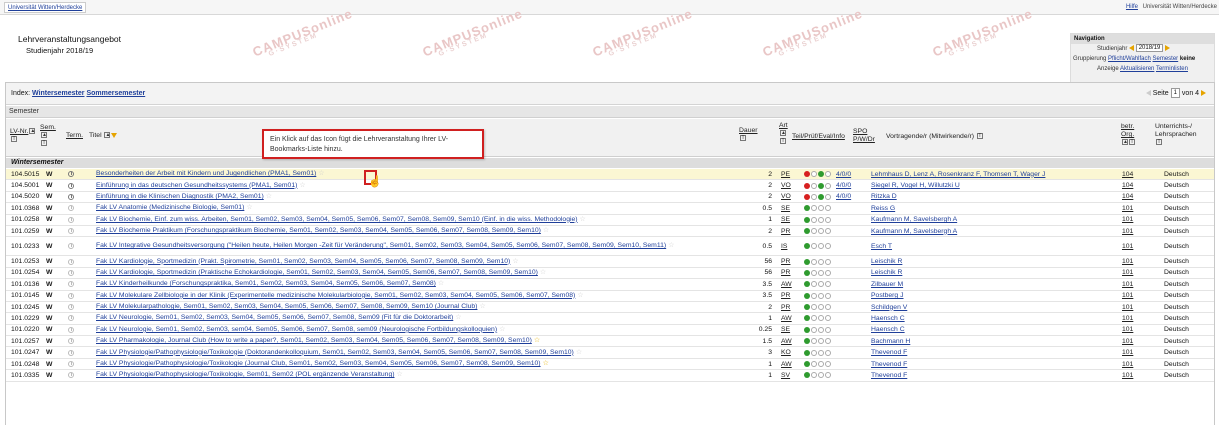  What do you see at coordinates (45, 7) in the screenshot?
I see `university-tab: Universität Witten/Herdecke` at bounding box center [45, 7].